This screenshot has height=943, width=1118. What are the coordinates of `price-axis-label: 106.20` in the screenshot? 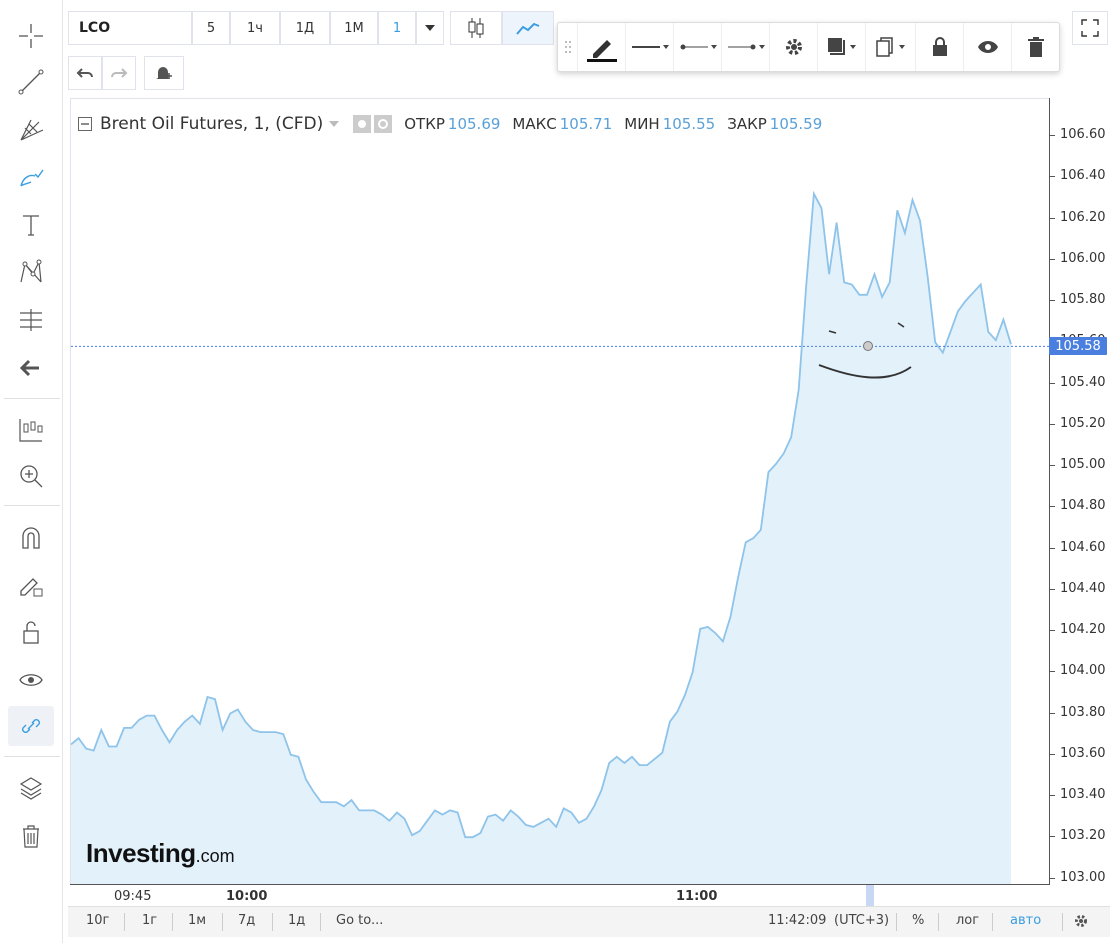 It's located at (1083, 217).